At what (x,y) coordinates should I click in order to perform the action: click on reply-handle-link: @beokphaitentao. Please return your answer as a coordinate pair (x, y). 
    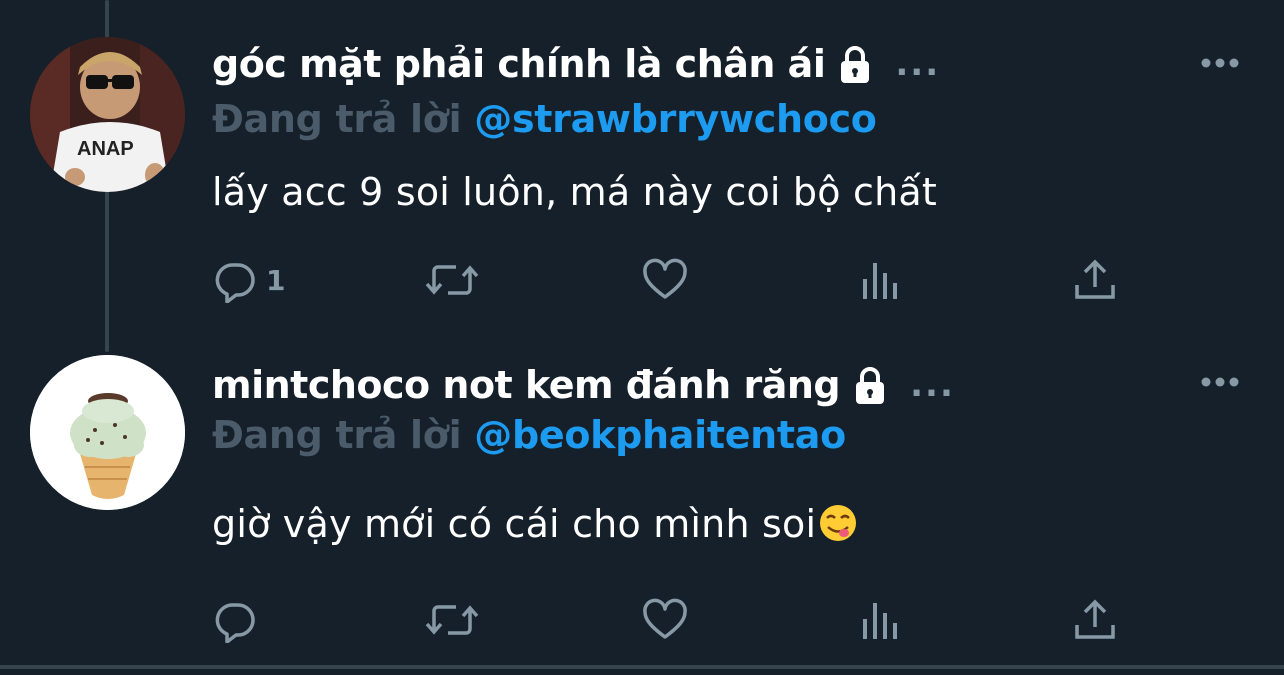
    Looking at the image, I should click on (660, 435).